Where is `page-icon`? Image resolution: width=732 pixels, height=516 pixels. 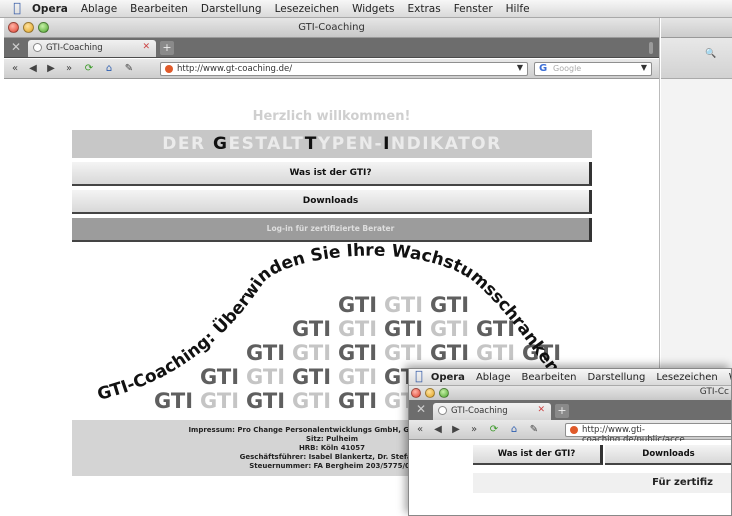
page-icon is located at coordinates (37, 47).